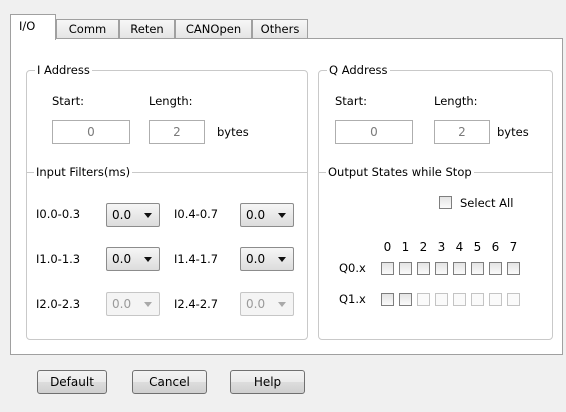  I want to click on cancel-button: Cancel, so click(169, 382).